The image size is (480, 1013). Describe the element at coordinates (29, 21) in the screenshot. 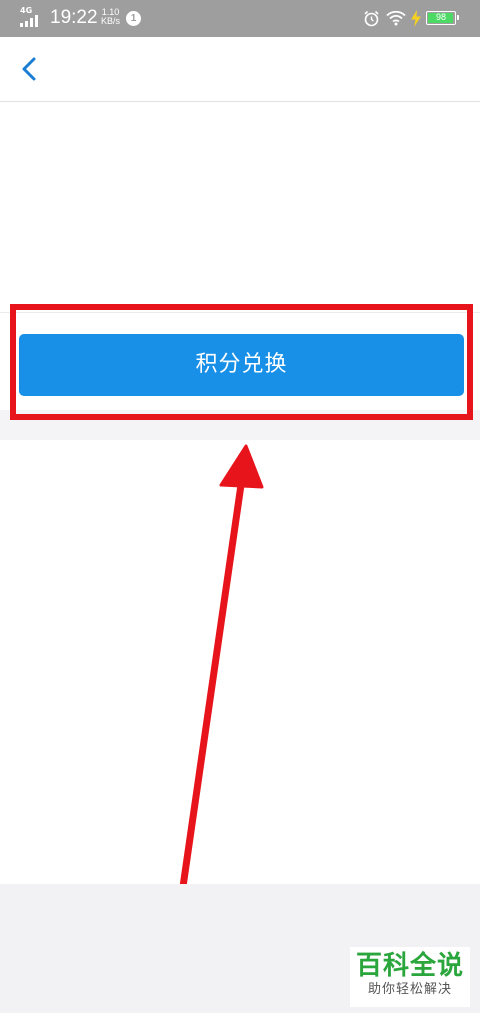

I see `signal-icon` at that location.